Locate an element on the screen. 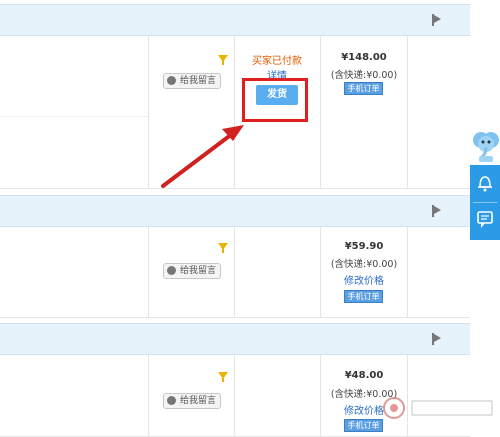  elephant-mascot-icon is located at coordinates (486, 147).